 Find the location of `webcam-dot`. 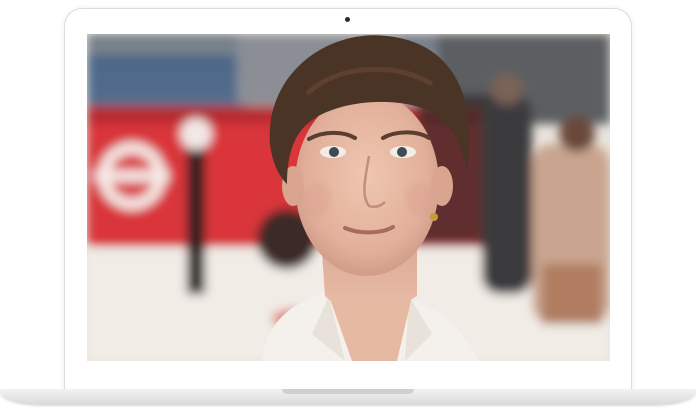

webcam-dot is located at coordinates (347, 19).